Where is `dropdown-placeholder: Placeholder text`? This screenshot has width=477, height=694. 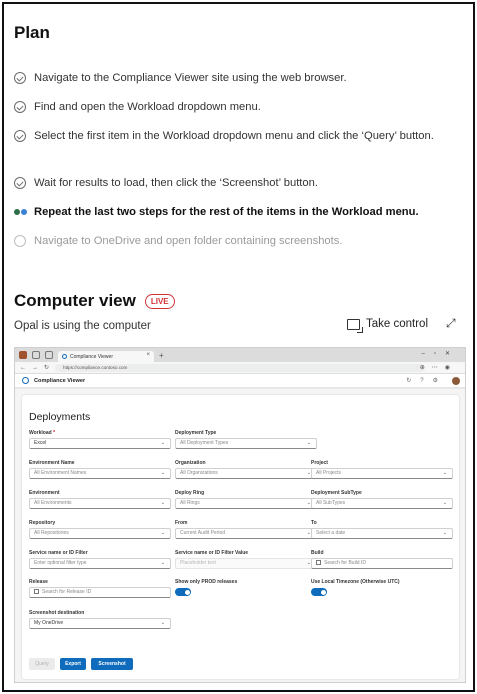 dropdown-placeholder: Placeholder text is located at coordinates (198, 563).